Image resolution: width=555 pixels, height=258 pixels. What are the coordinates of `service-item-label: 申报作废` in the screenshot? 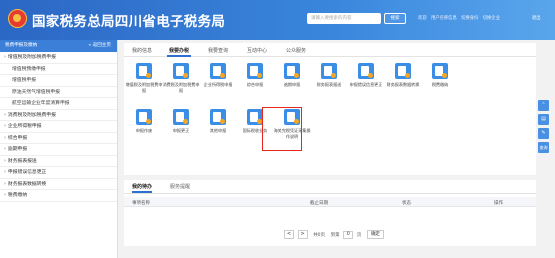 It's located at (144, 130).